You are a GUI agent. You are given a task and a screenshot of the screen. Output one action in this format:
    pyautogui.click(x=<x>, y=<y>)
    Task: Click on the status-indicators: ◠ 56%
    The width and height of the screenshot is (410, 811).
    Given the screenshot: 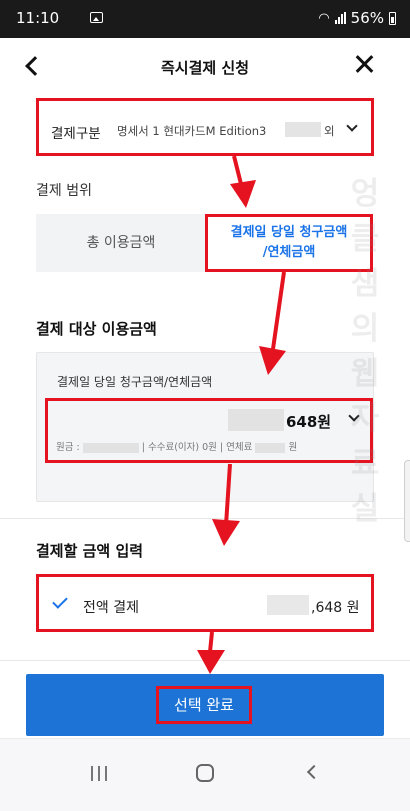 What is the action you would take?
    pyautogui.click(x=357, y=18)
    